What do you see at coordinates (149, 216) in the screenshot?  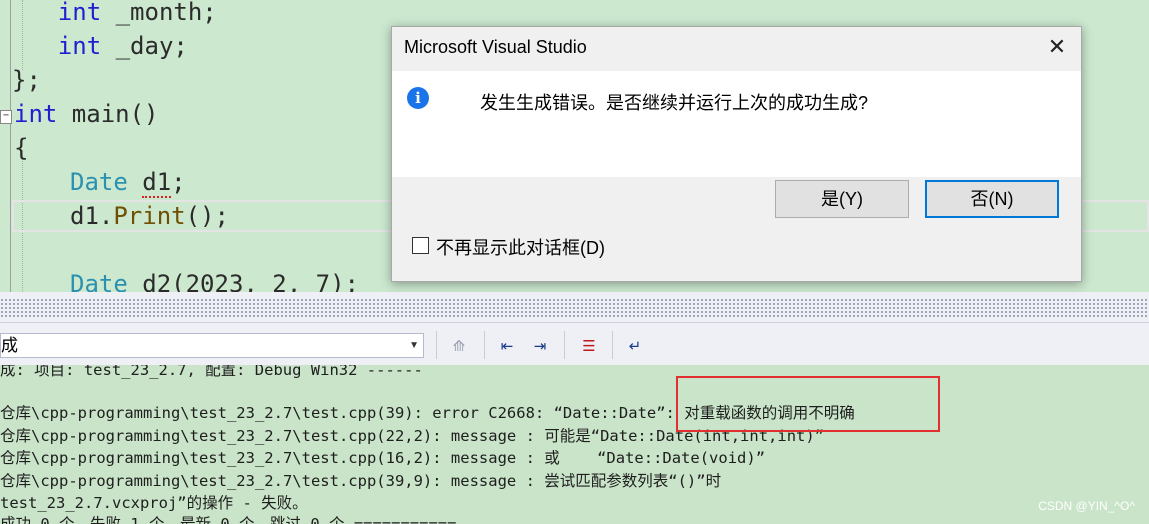 I see `code-line: d1.Print();` at bounding box center [149, 216].